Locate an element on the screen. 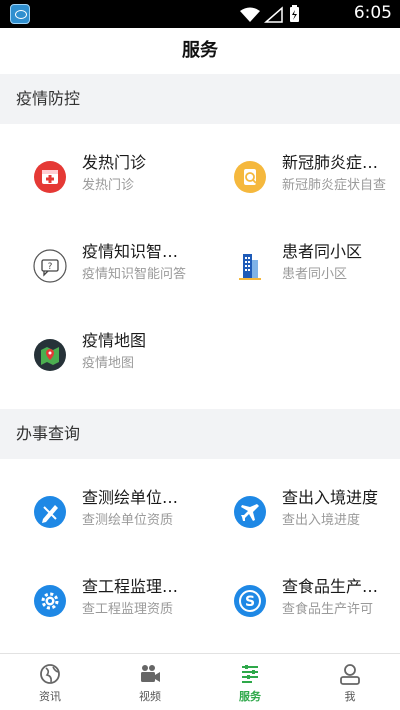  nav-tab-label: 服务 is located at coordinates (250, 696).